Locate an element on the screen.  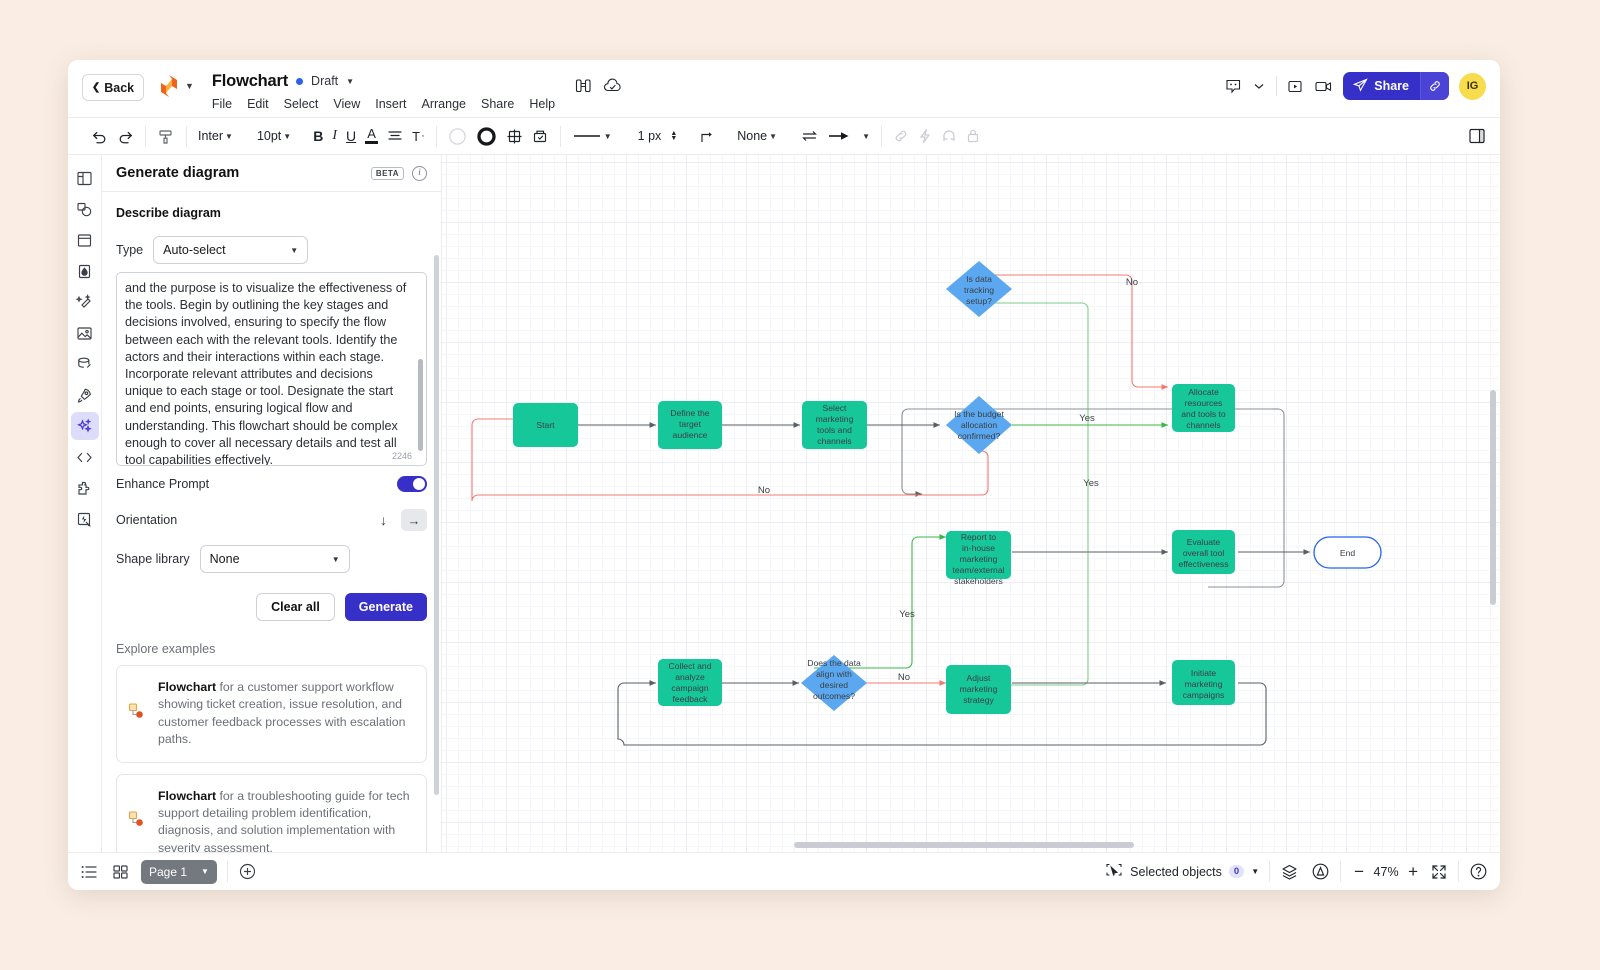
prompt-scrollbar is located at coordinates (420, 405).